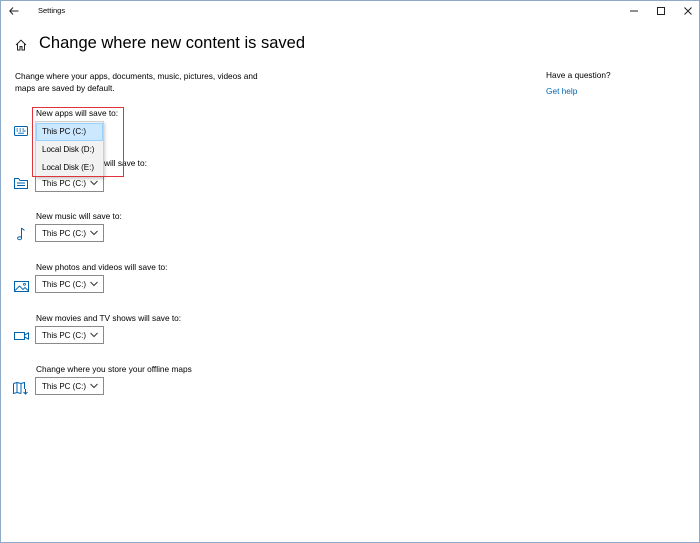 This screenshot has height=543, width=700. What do you see at coordinates (21, 336) in the screenshot?
I see `video-camera-icon` at bounding box center [21, 336].